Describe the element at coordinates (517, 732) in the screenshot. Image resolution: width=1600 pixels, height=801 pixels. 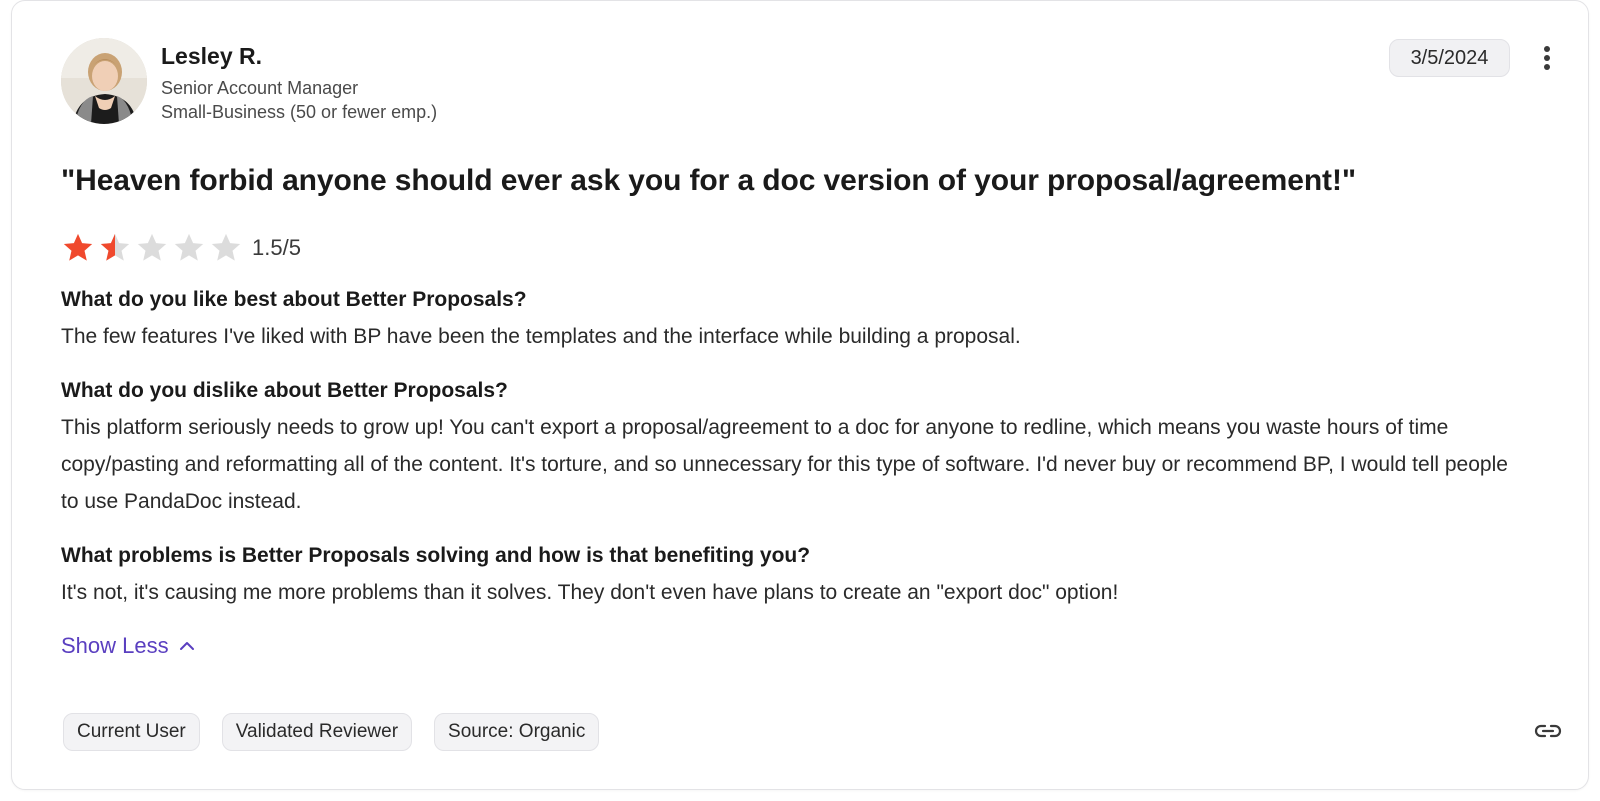
I see `tag-source-organic: Source: Organic` at that location.